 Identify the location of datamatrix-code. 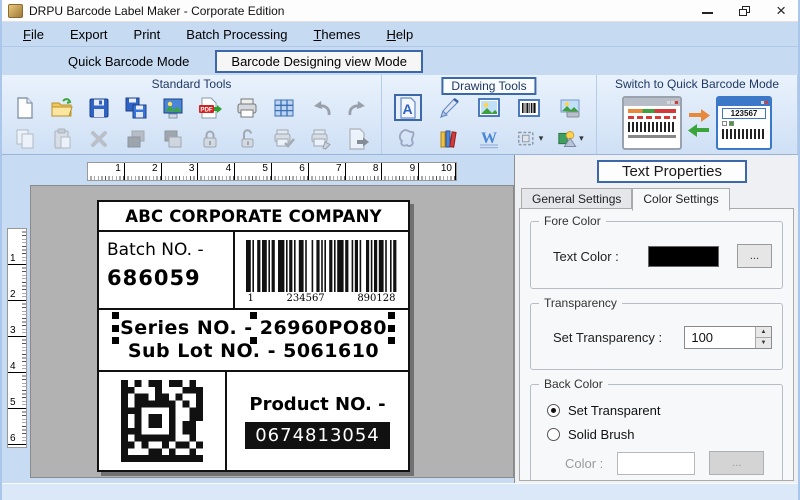
(163, 421).